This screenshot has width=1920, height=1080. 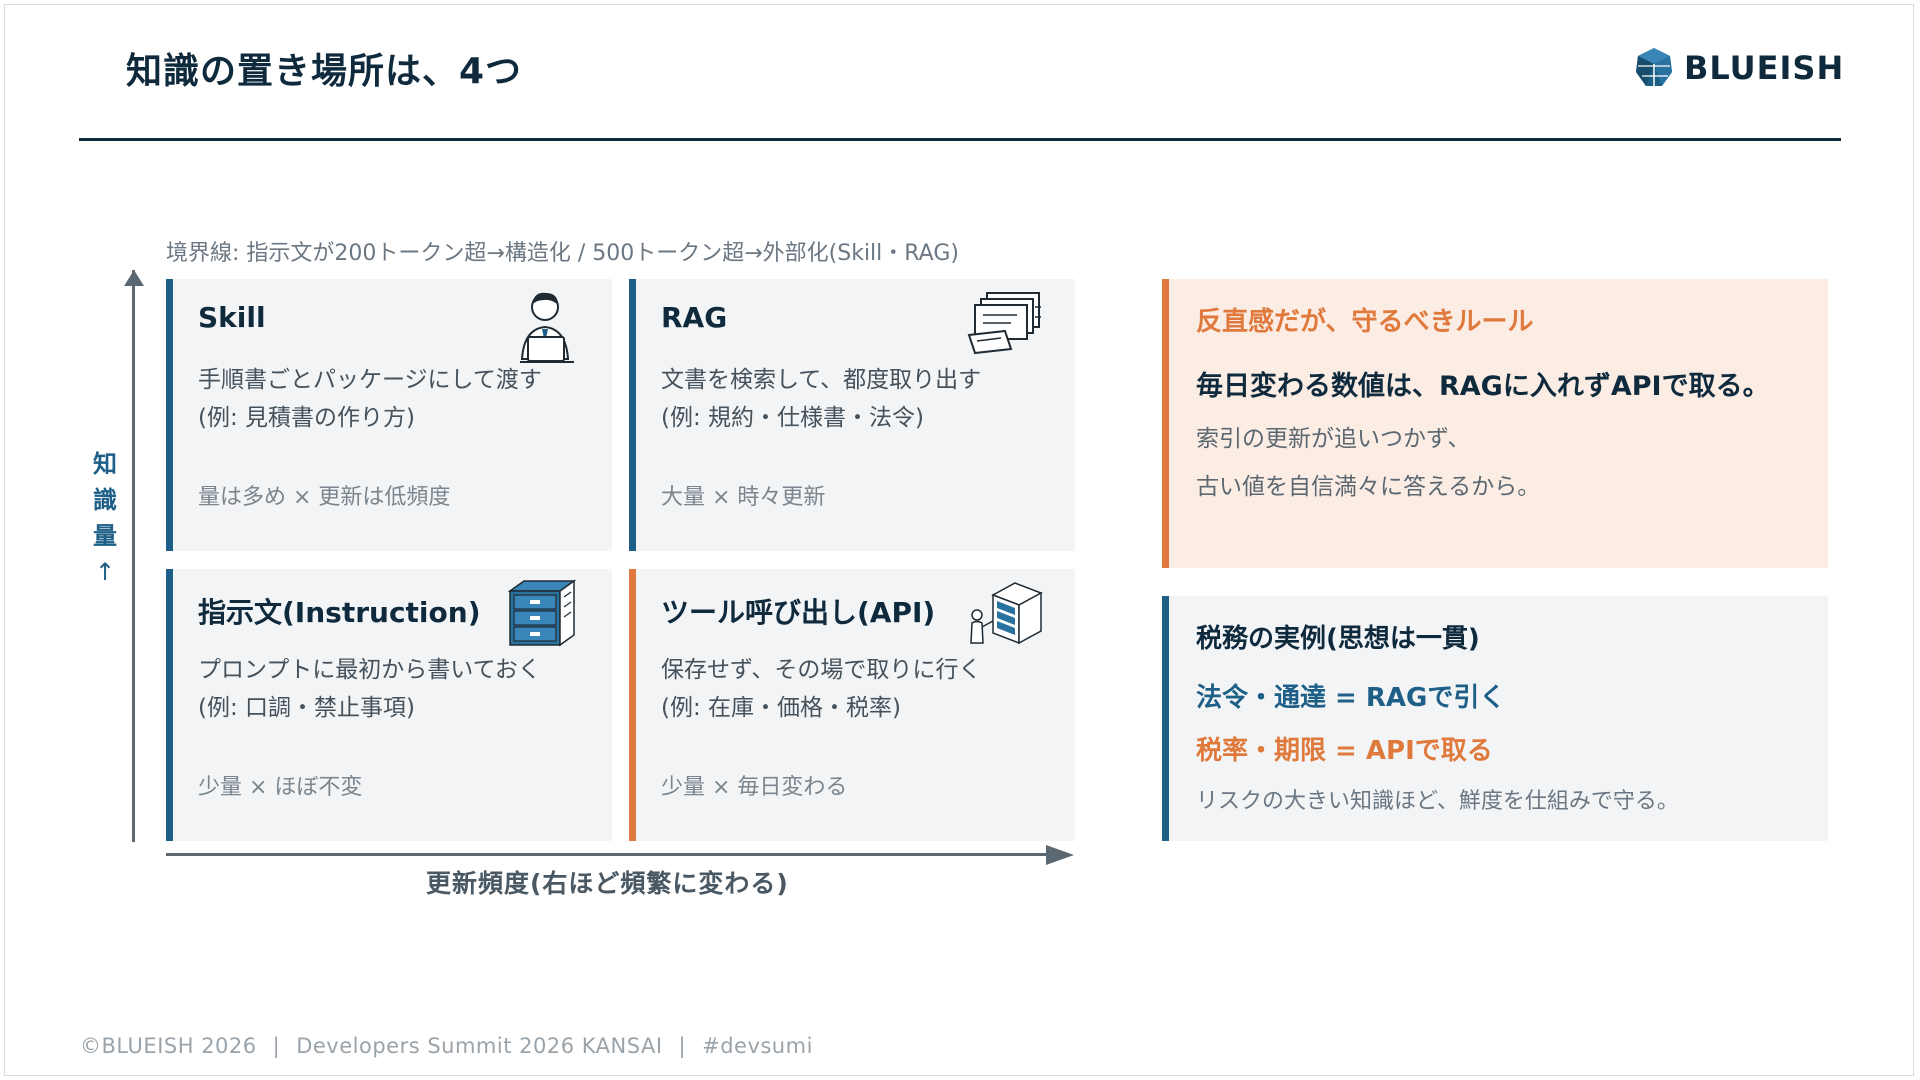 I want to click on quadrant-desc-line: 保存せず、その場で取りに行く, so click(x=821, y=670).